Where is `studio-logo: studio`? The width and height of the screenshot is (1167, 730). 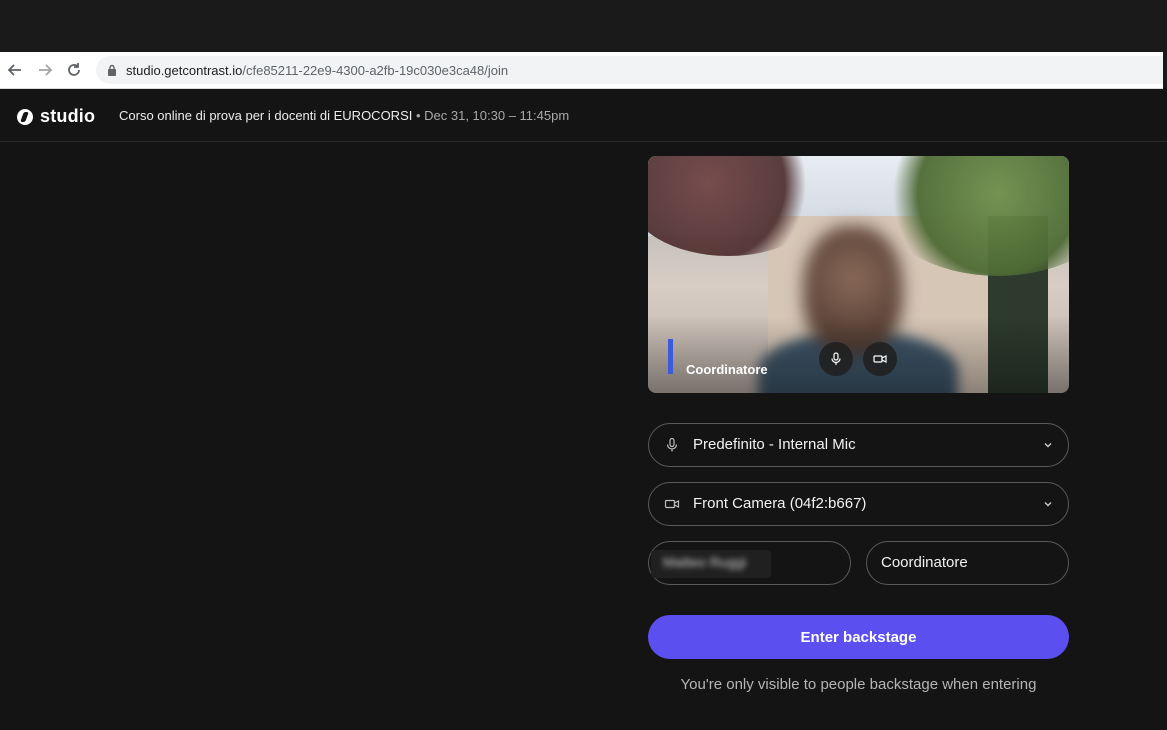 studio-logo: studio is located at coordinates (56, 116).